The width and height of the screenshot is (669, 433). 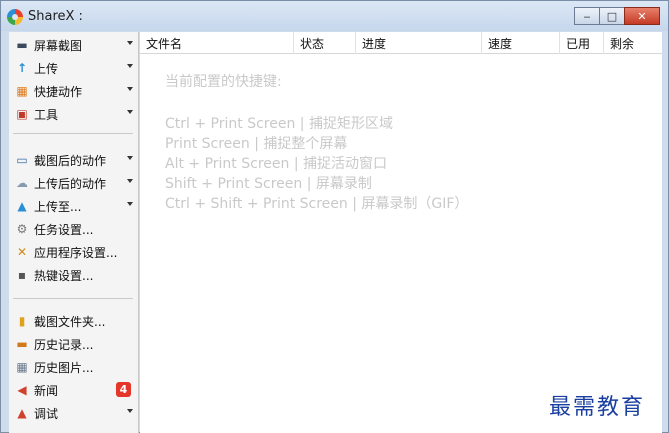 What do you see at coordinates (74, 114) in the screenshot?
I see `menu-item-tools: ▣ 工具` at bounding box center [74, 114].